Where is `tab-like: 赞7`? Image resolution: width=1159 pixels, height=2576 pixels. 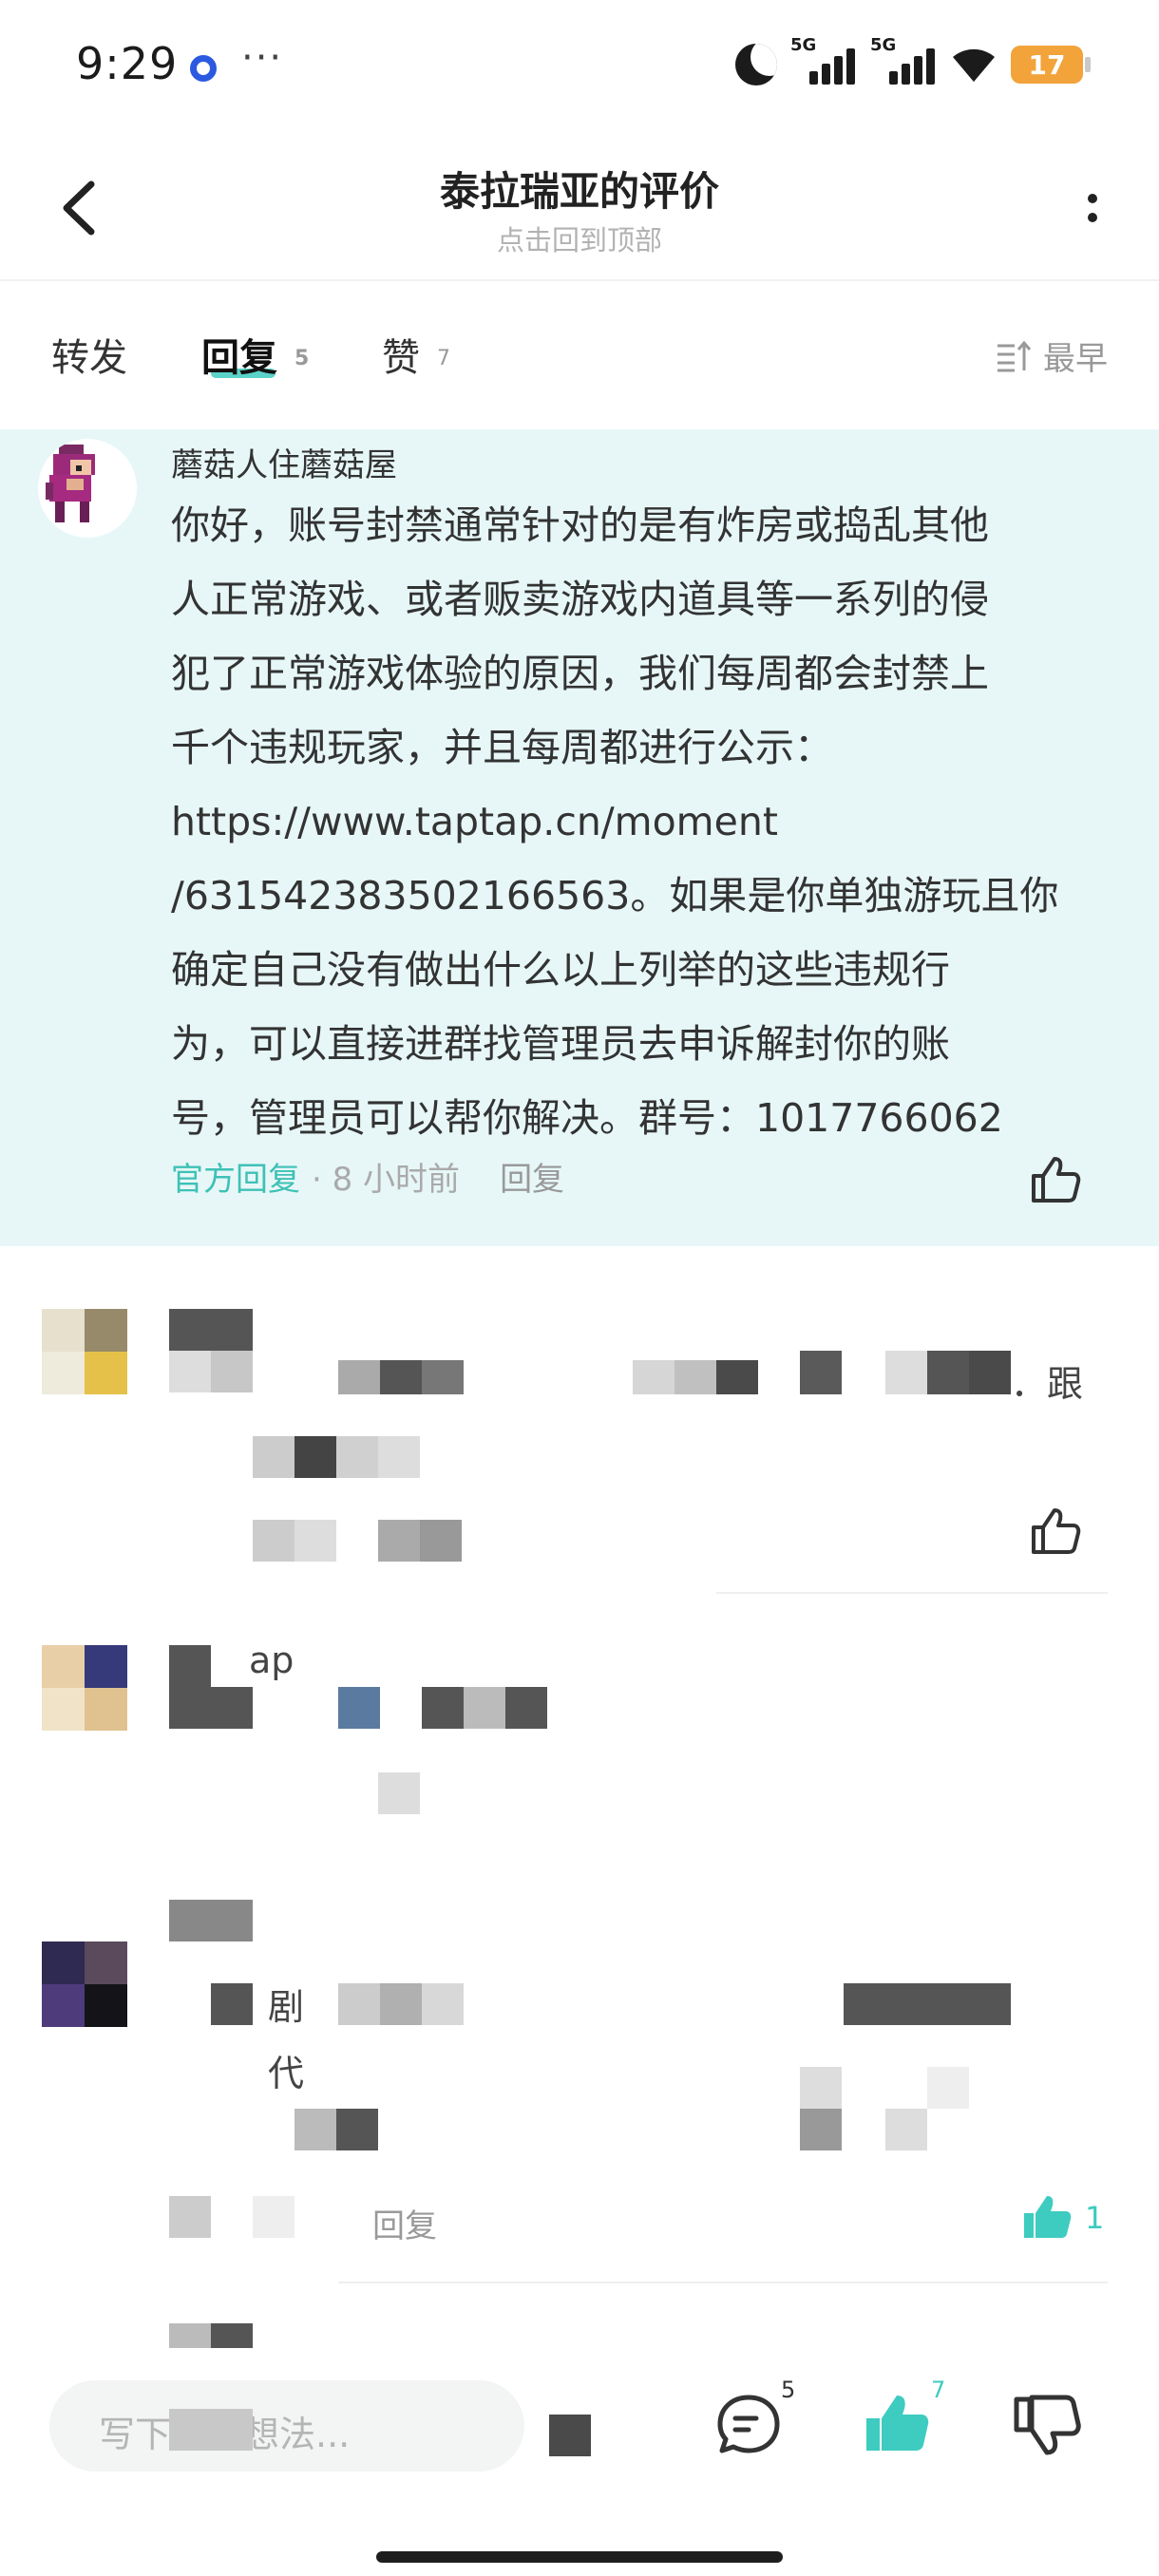 tab-like: 赞7 is located at coordinates (416, 354).